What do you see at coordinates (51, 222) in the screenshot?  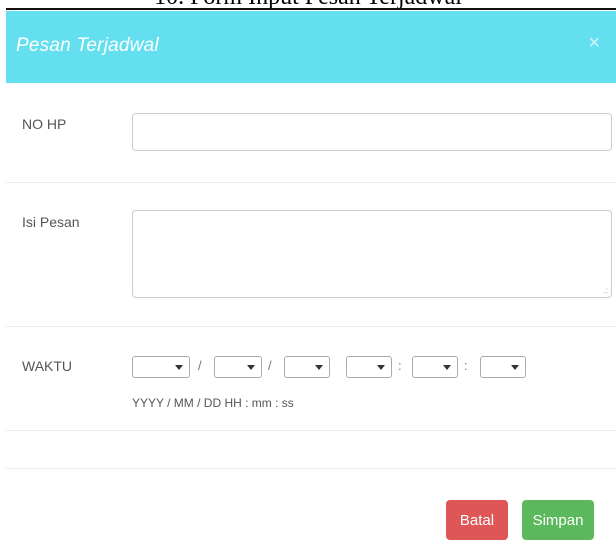 I see `isi-pesan-label: Isi Pesan` at bounding box center [51, 222].